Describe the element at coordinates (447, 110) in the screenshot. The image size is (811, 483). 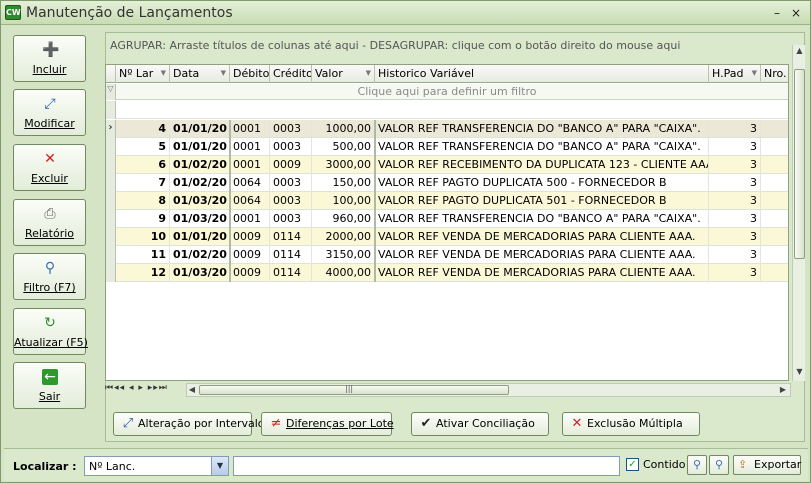
I see `new-row-placeholder` at that location.